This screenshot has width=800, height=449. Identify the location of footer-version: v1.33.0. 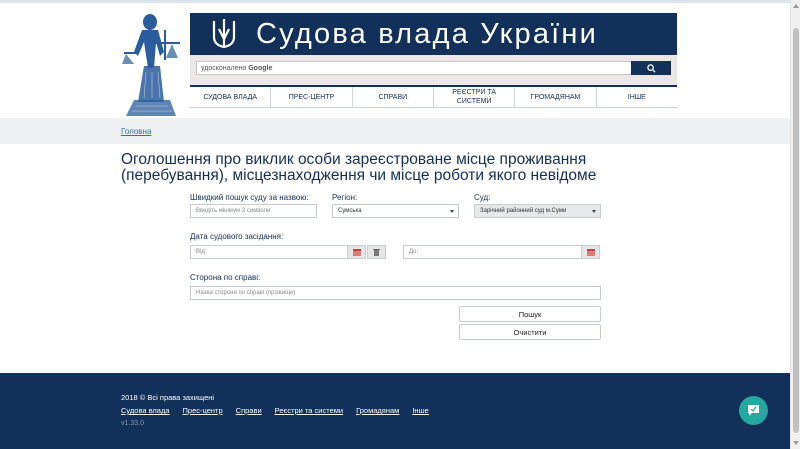
(132, 423).